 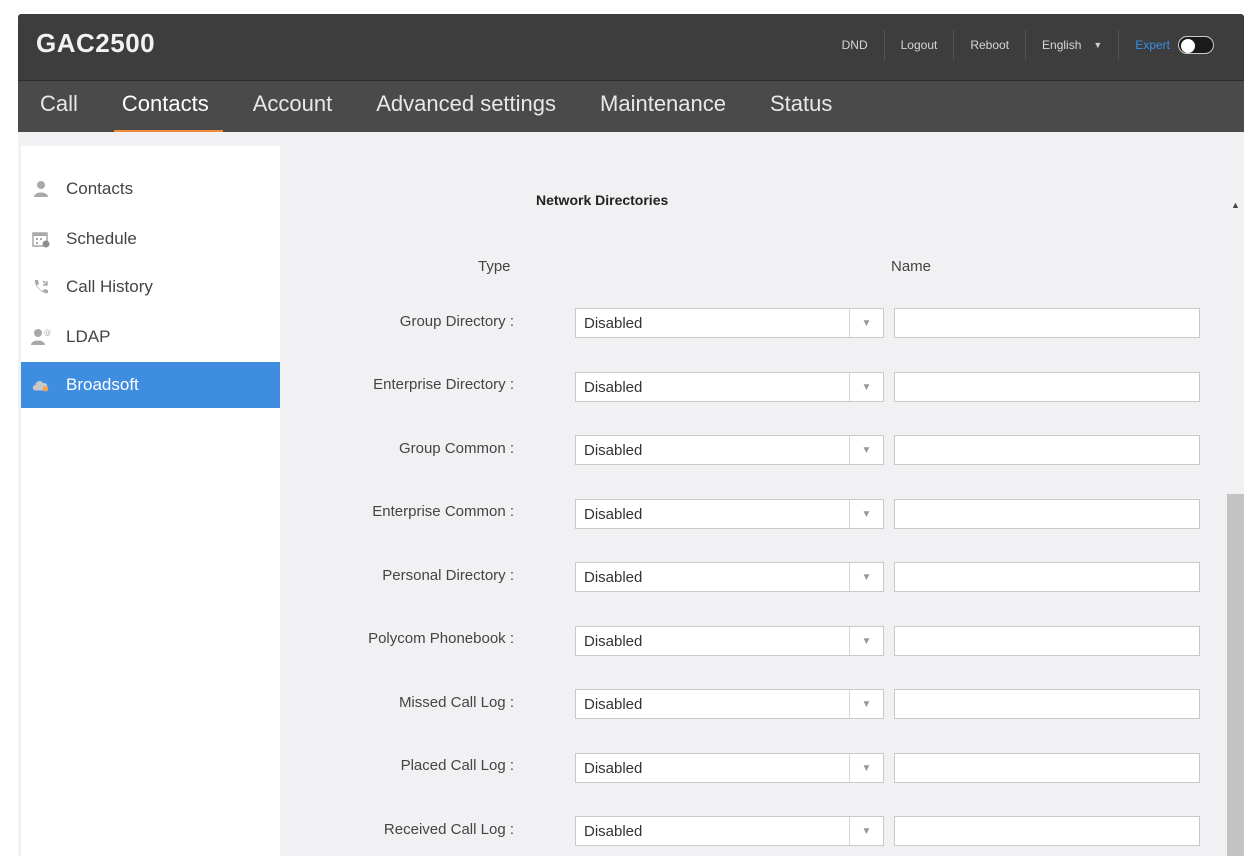 What do you see at coordinates (729, 387) in the screenshot?
I see `enterprise-directory-select: Disabled ▼` at bounding box center [729, 387].